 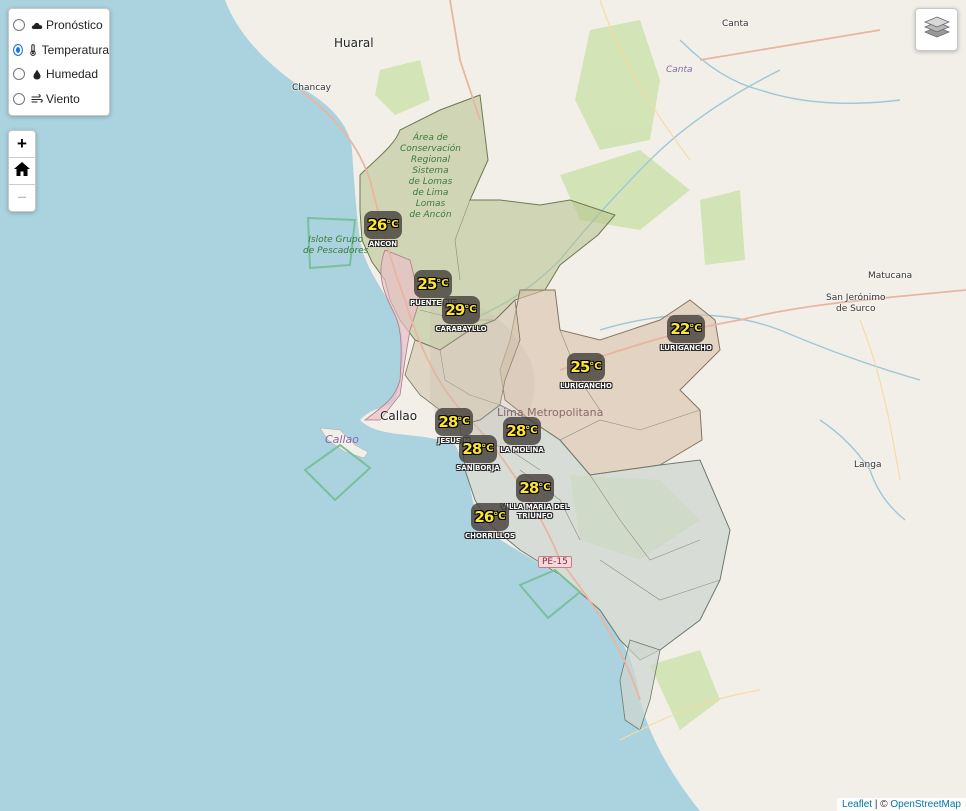 What do you see at coordinates (925, 804) in the screenshot?
I see `osm-link: OpenStreetMap` at bounding box center [925, 804].